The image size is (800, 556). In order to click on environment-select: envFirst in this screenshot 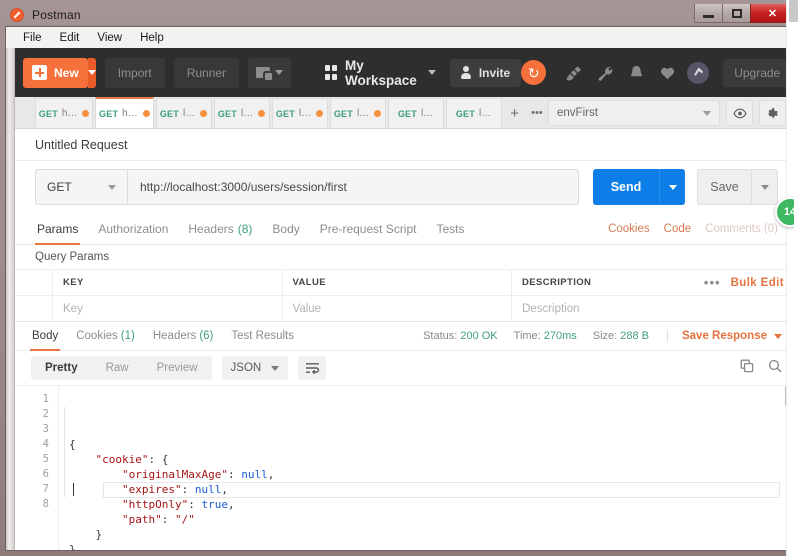, I will do `click(634, 113)`.